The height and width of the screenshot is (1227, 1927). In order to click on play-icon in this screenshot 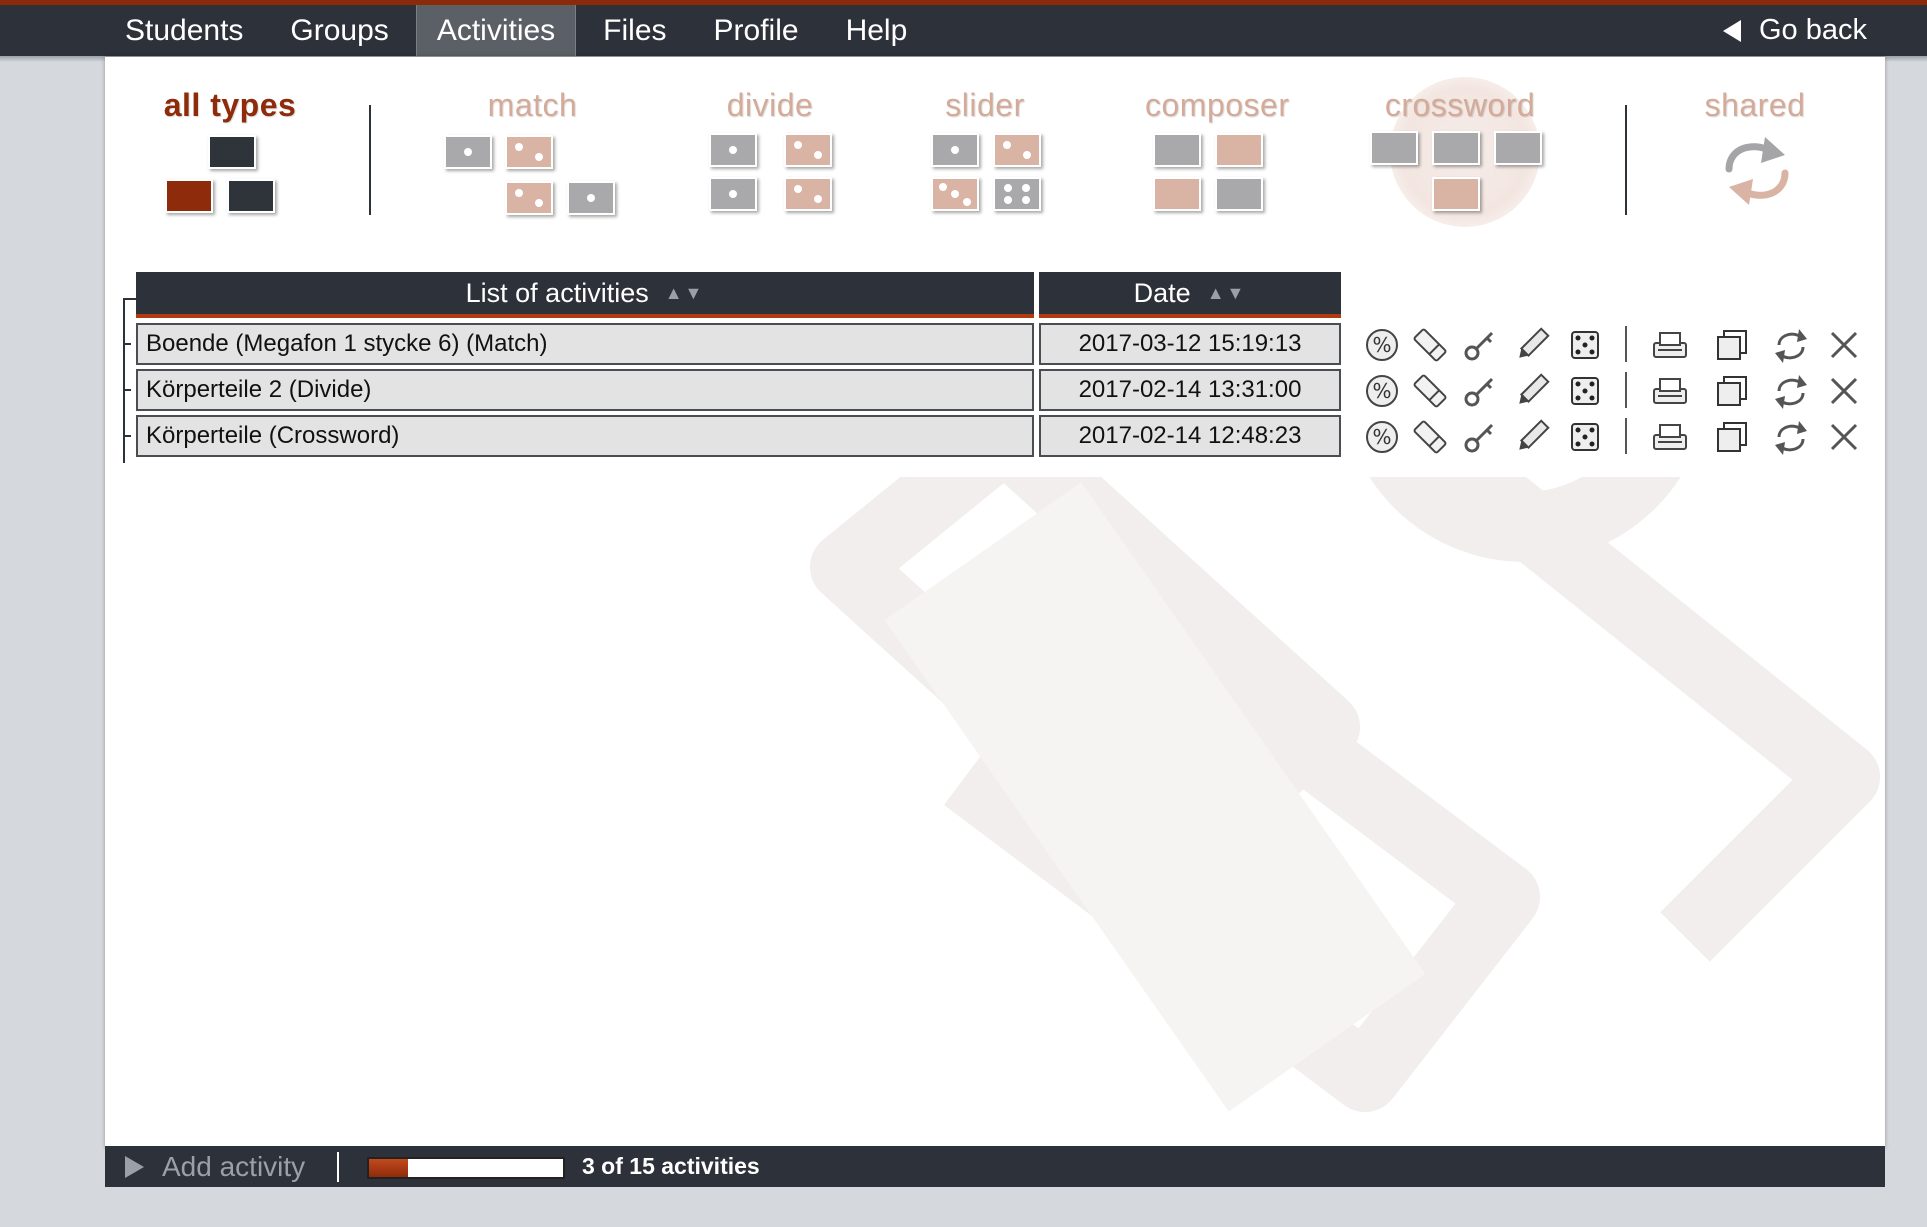, I will do `click(134, 1166)`.